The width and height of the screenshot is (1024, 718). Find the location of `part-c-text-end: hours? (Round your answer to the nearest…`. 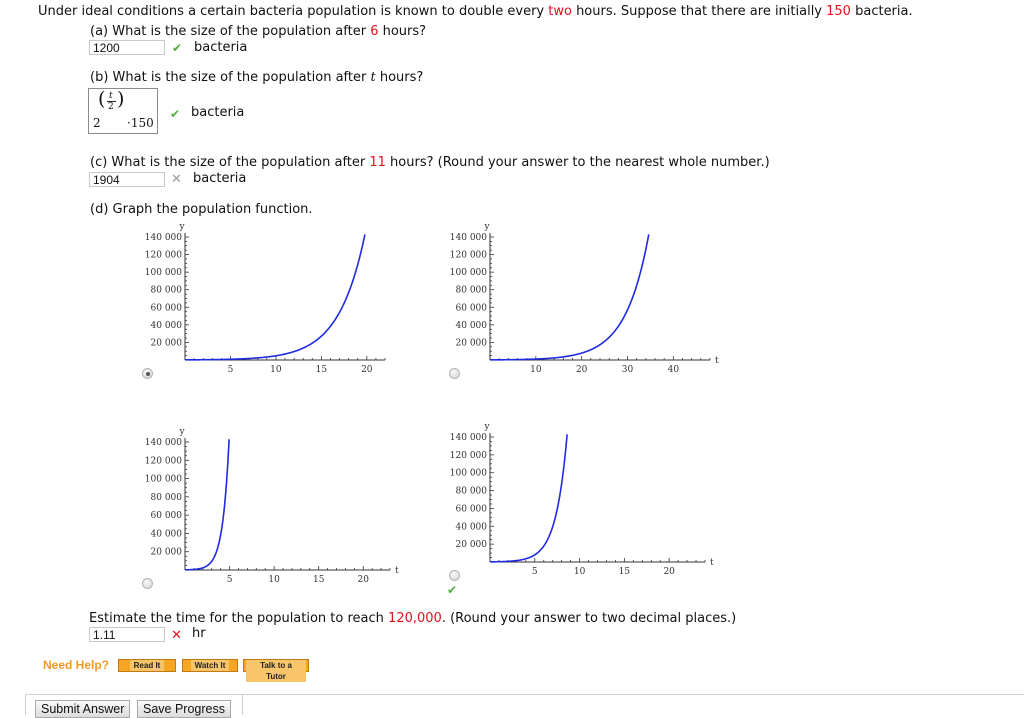

part-c-text-end: hours? (Round your answer to the nearest… is located at coordinates (577, 162).